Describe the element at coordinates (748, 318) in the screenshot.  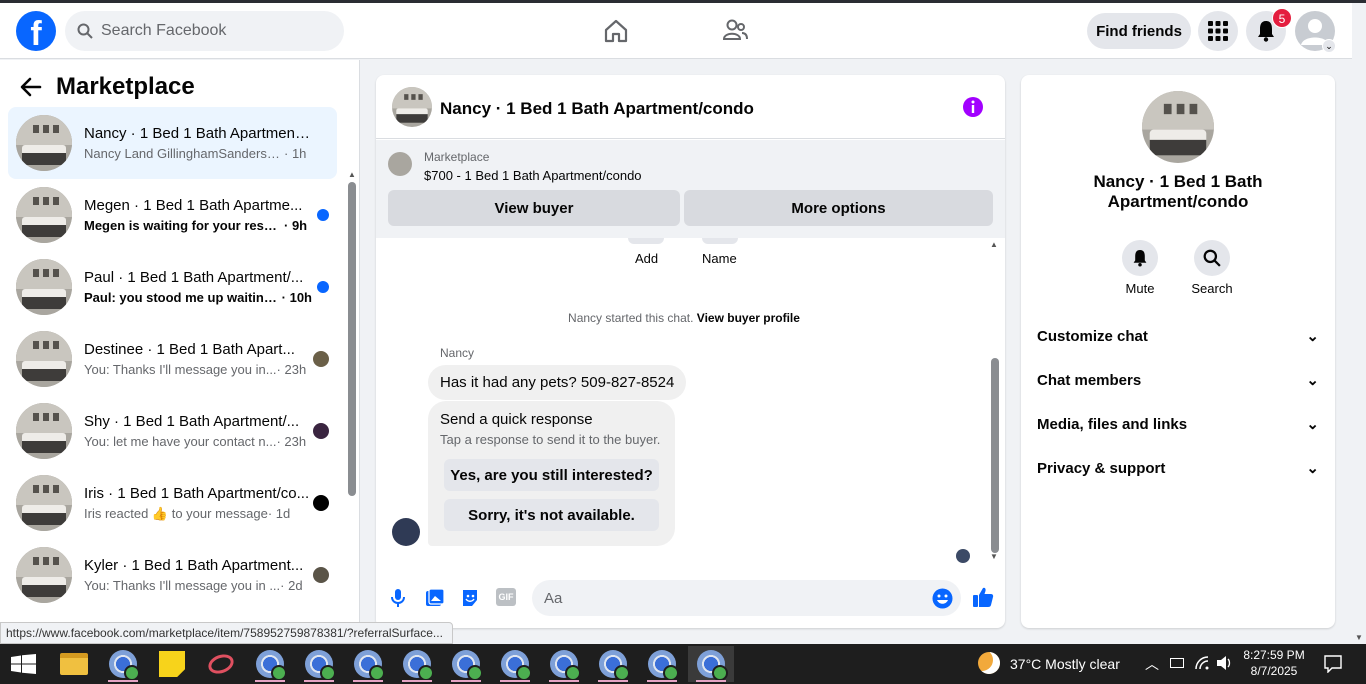
I see `view-buyer-profile-link: View buyer profile` at that location.